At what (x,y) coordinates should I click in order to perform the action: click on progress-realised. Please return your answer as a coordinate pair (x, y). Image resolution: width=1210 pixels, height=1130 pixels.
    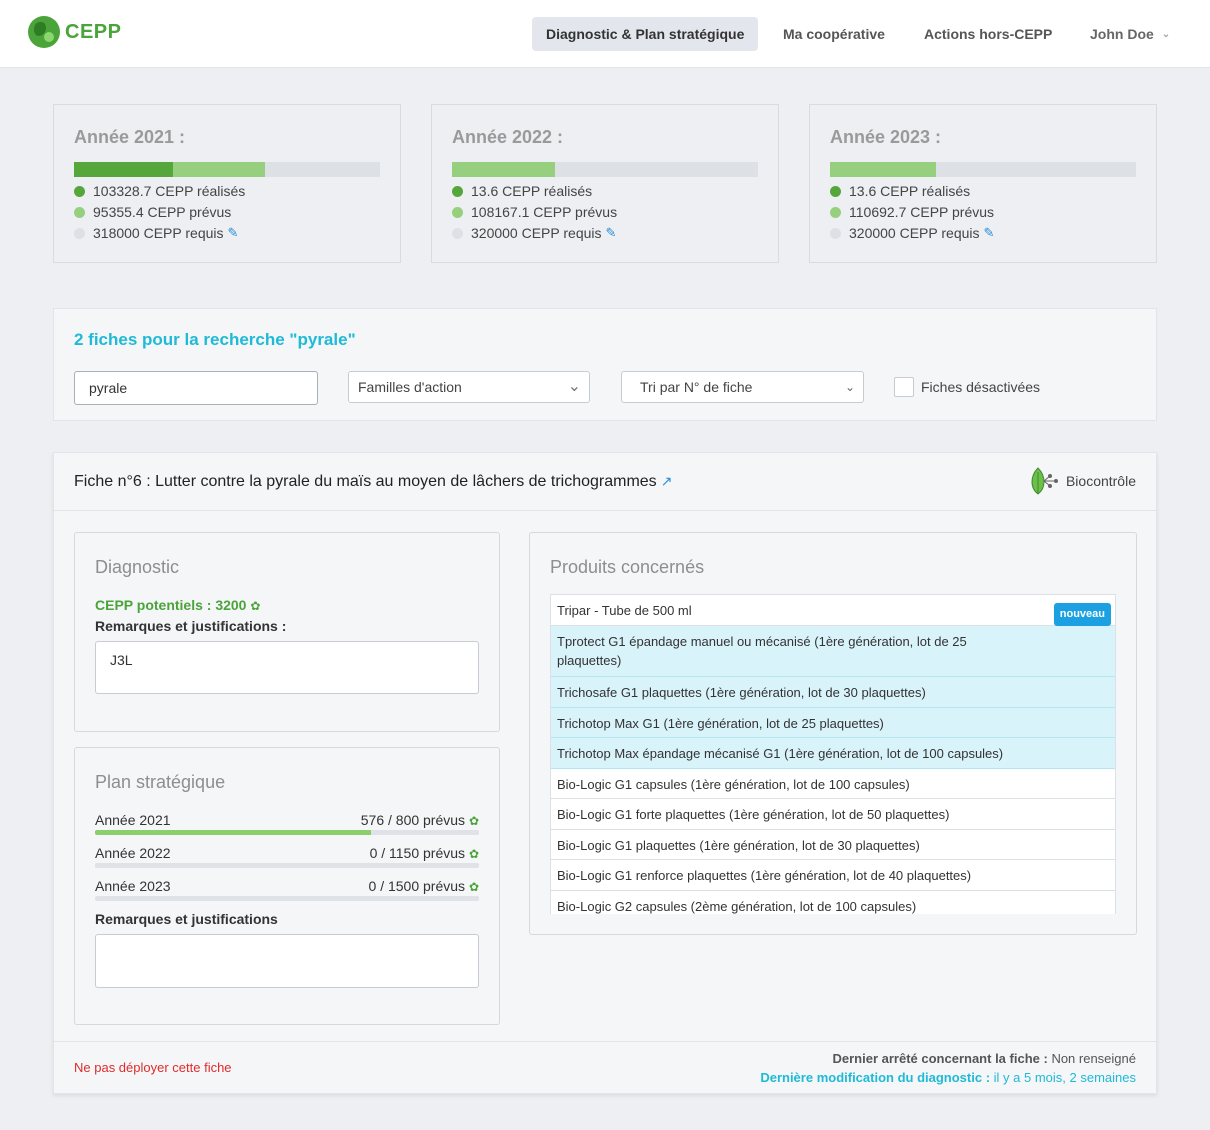
    Looking at the image, I should click on (123, 169).